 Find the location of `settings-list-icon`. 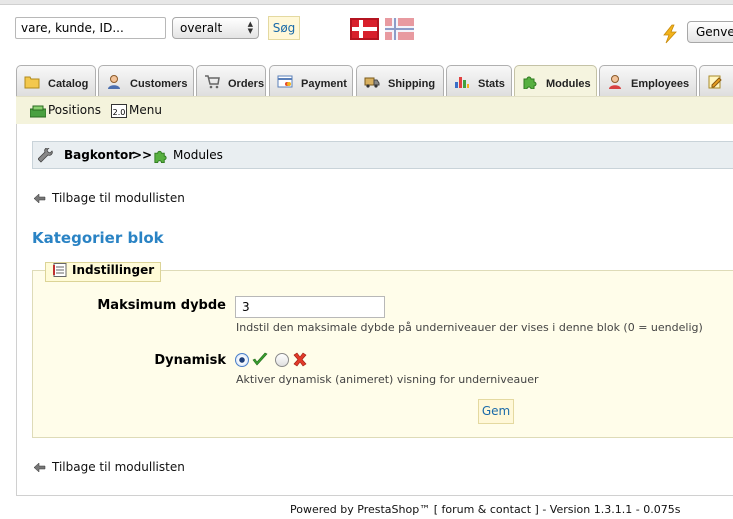

settings-list-icon is located at coordinates (60, 270).